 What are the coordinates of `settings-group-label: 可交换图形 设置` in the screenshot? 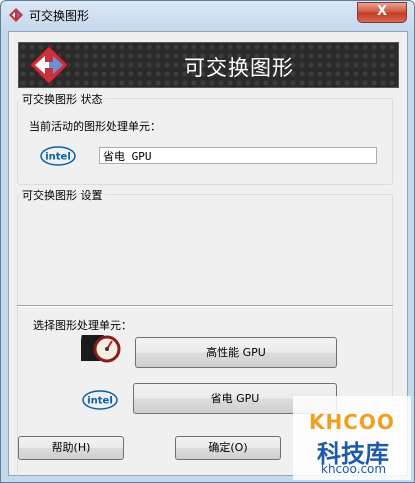 It's located at (62, 195).